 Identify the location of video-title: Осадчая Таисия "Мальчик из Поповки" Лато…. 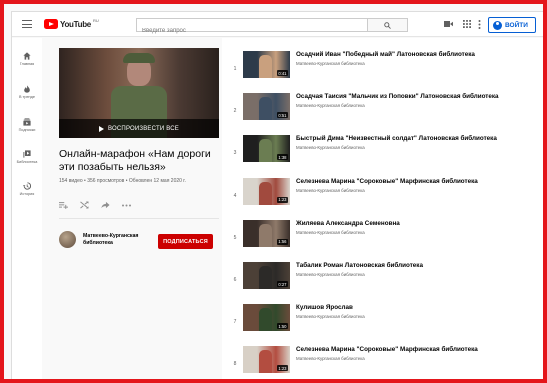
(416, 96).